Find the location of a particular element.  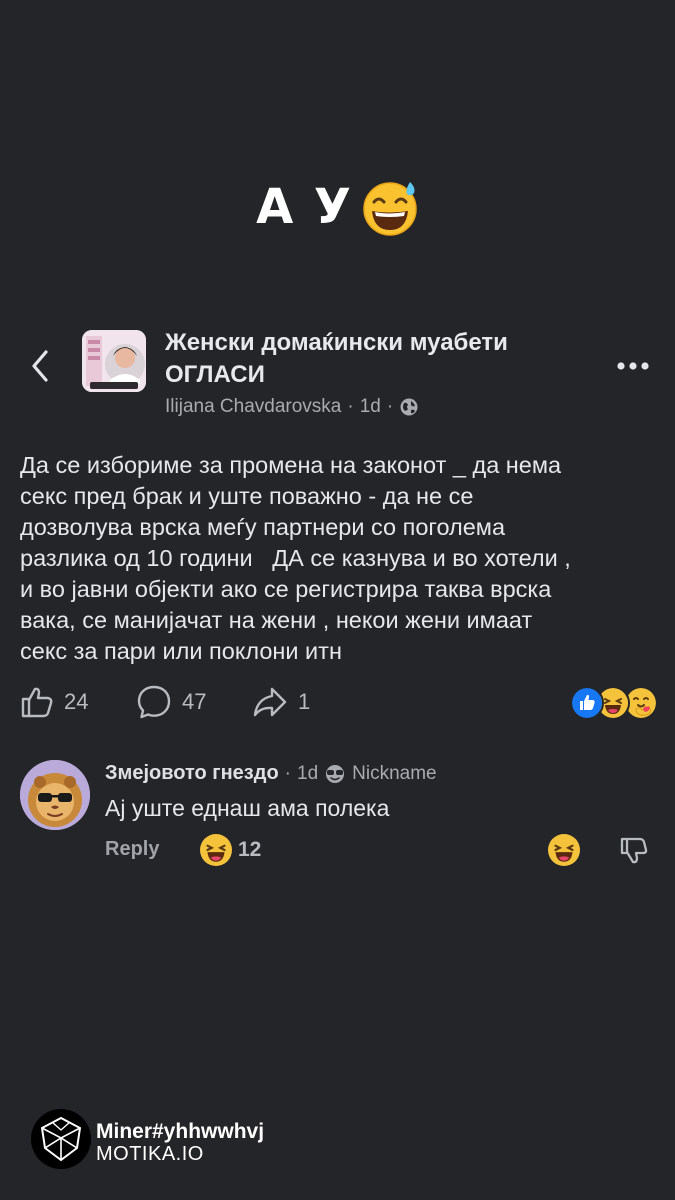

comment-author: Змејовото гнездо is located at coordinates (192, 773).